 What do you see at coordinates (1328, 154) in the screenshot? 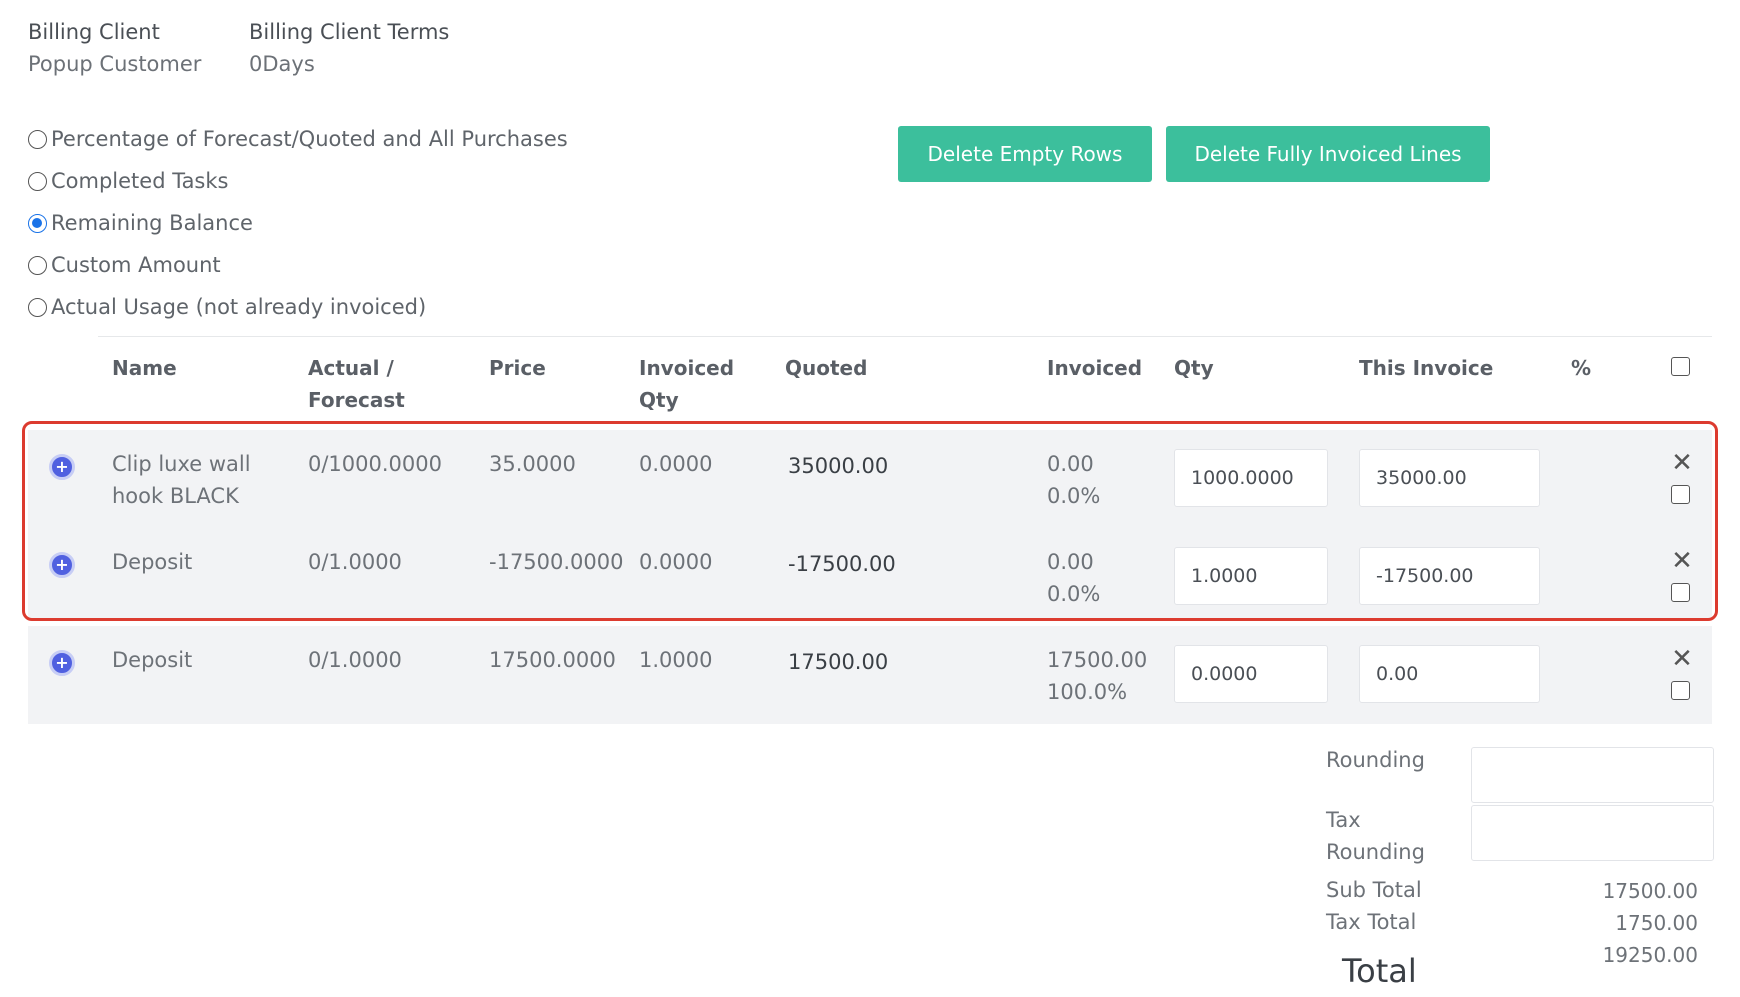
I see `delete-fully-invoiced-lines-button: Delete Fully Invoiced Lines` at bounding box center [1328, 154].